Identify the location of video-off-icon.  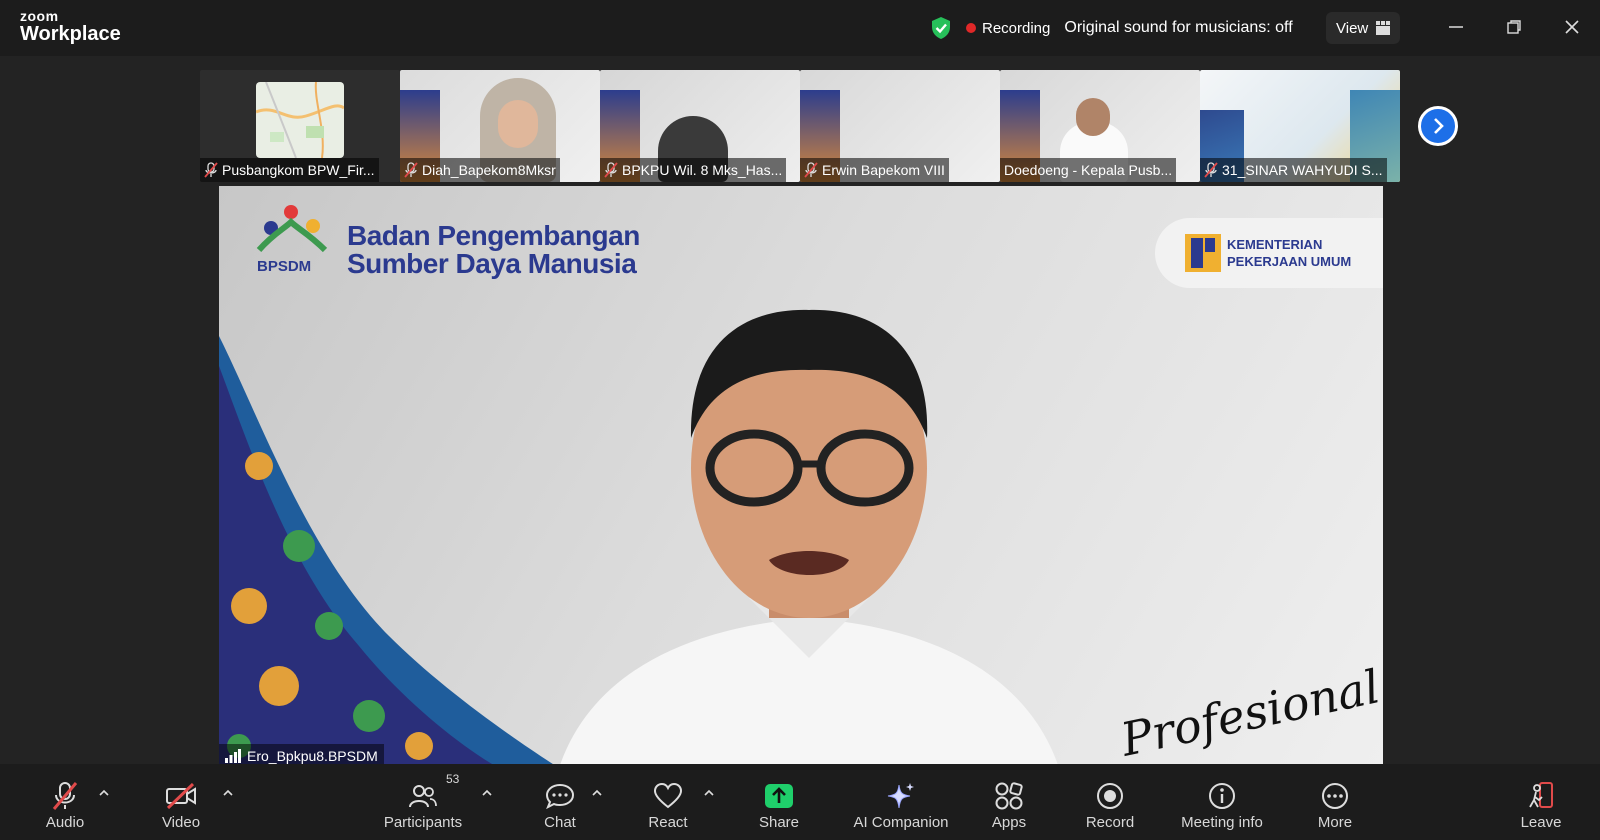
(181, 796).